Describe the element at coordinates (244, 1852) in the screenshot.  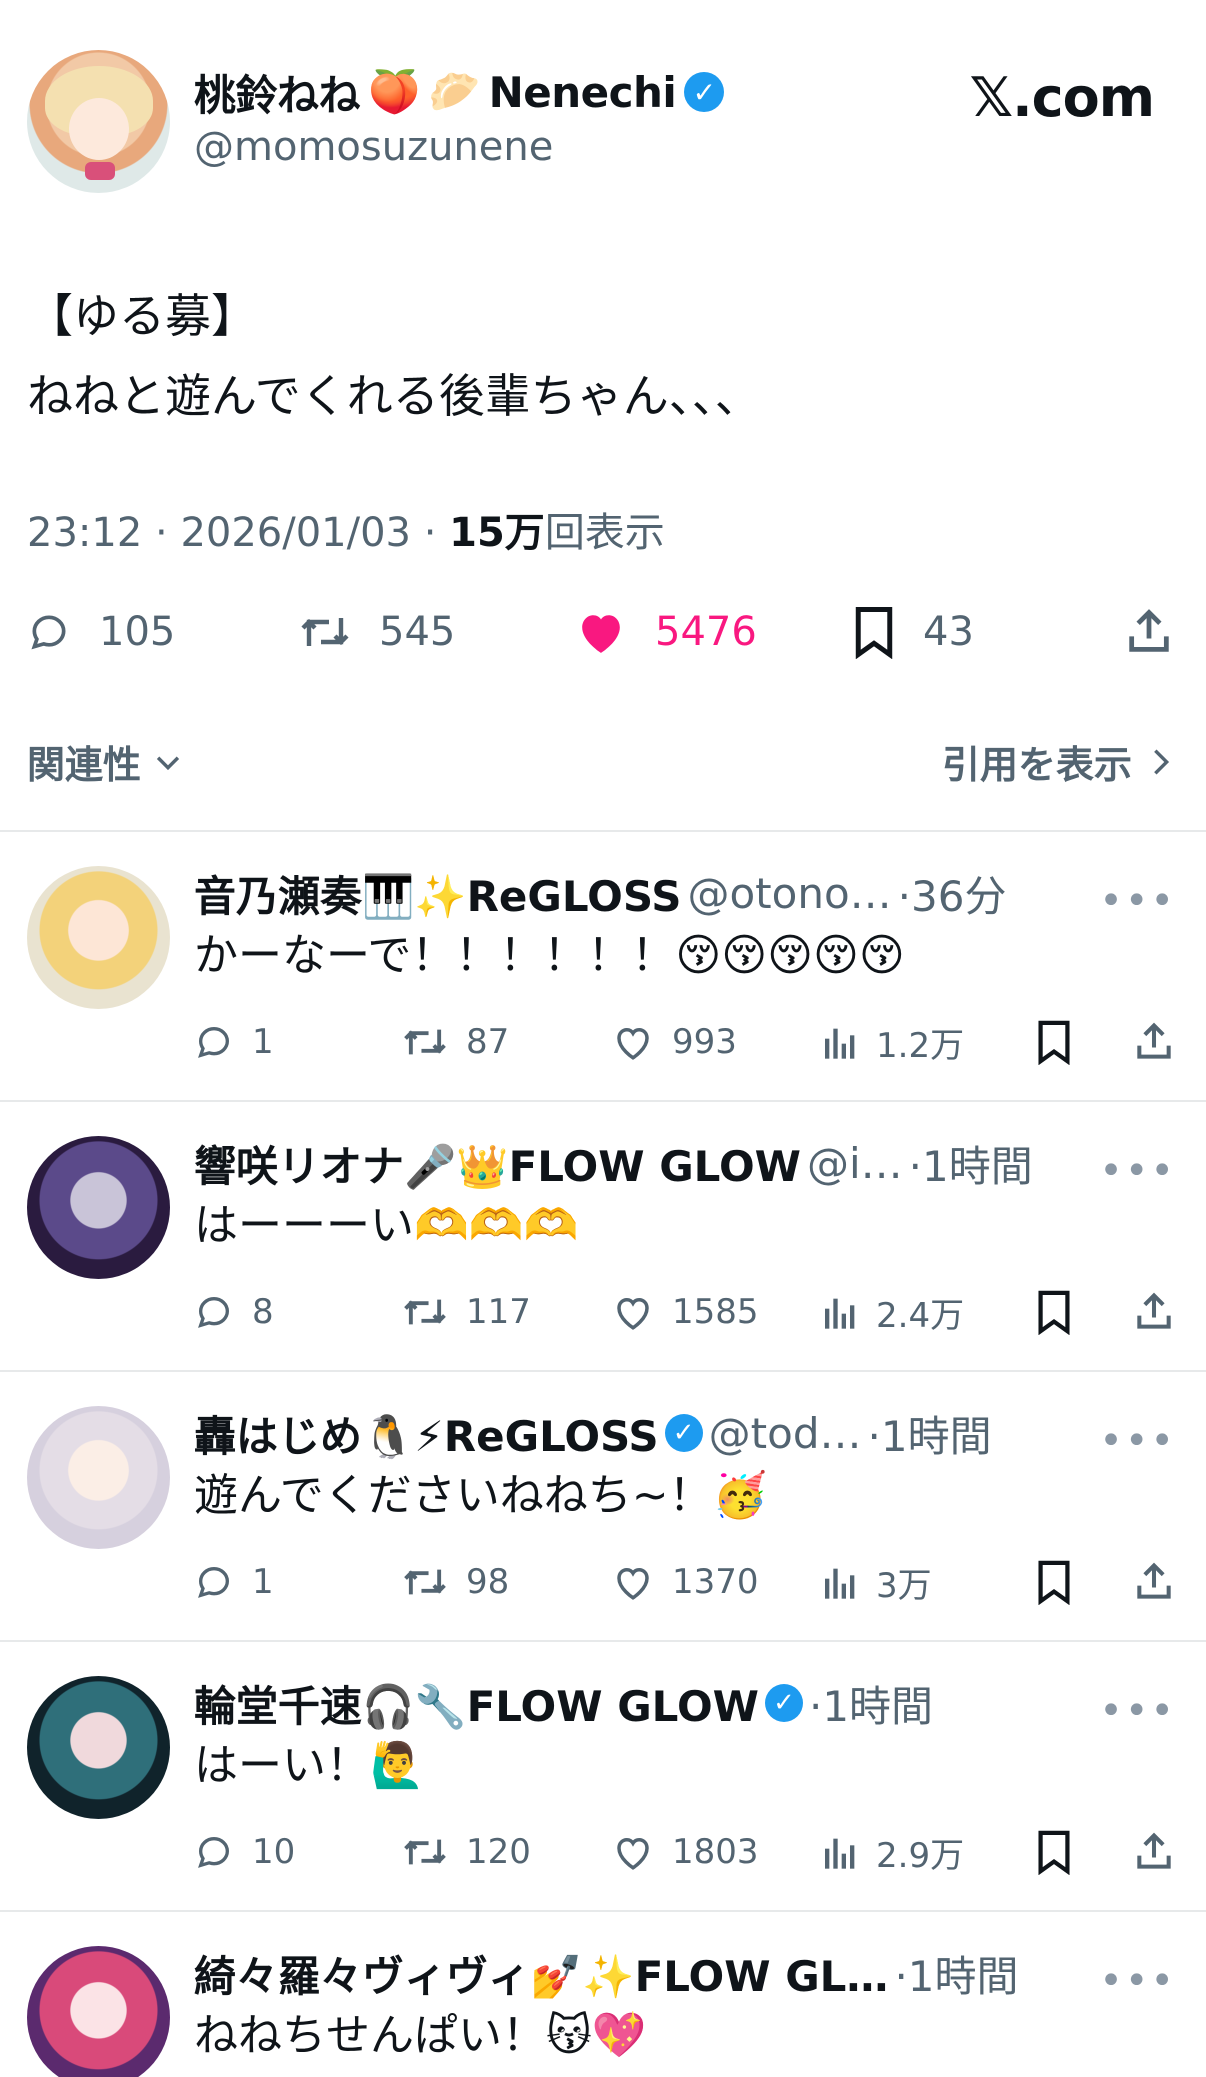
I see `reply-reply-button: 10` at that location.